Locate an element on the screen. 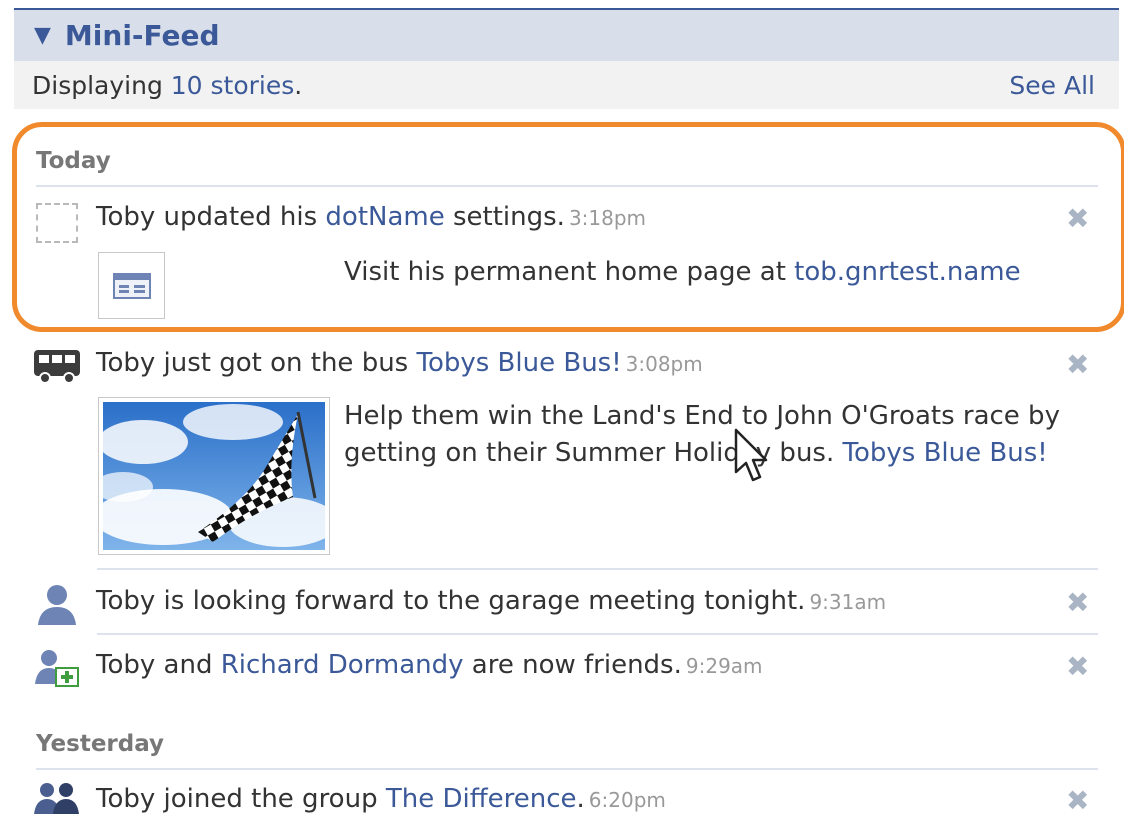 This screenshot has height=817, width=1124. see-all-link: See All is located at coordinates (1052, 85).